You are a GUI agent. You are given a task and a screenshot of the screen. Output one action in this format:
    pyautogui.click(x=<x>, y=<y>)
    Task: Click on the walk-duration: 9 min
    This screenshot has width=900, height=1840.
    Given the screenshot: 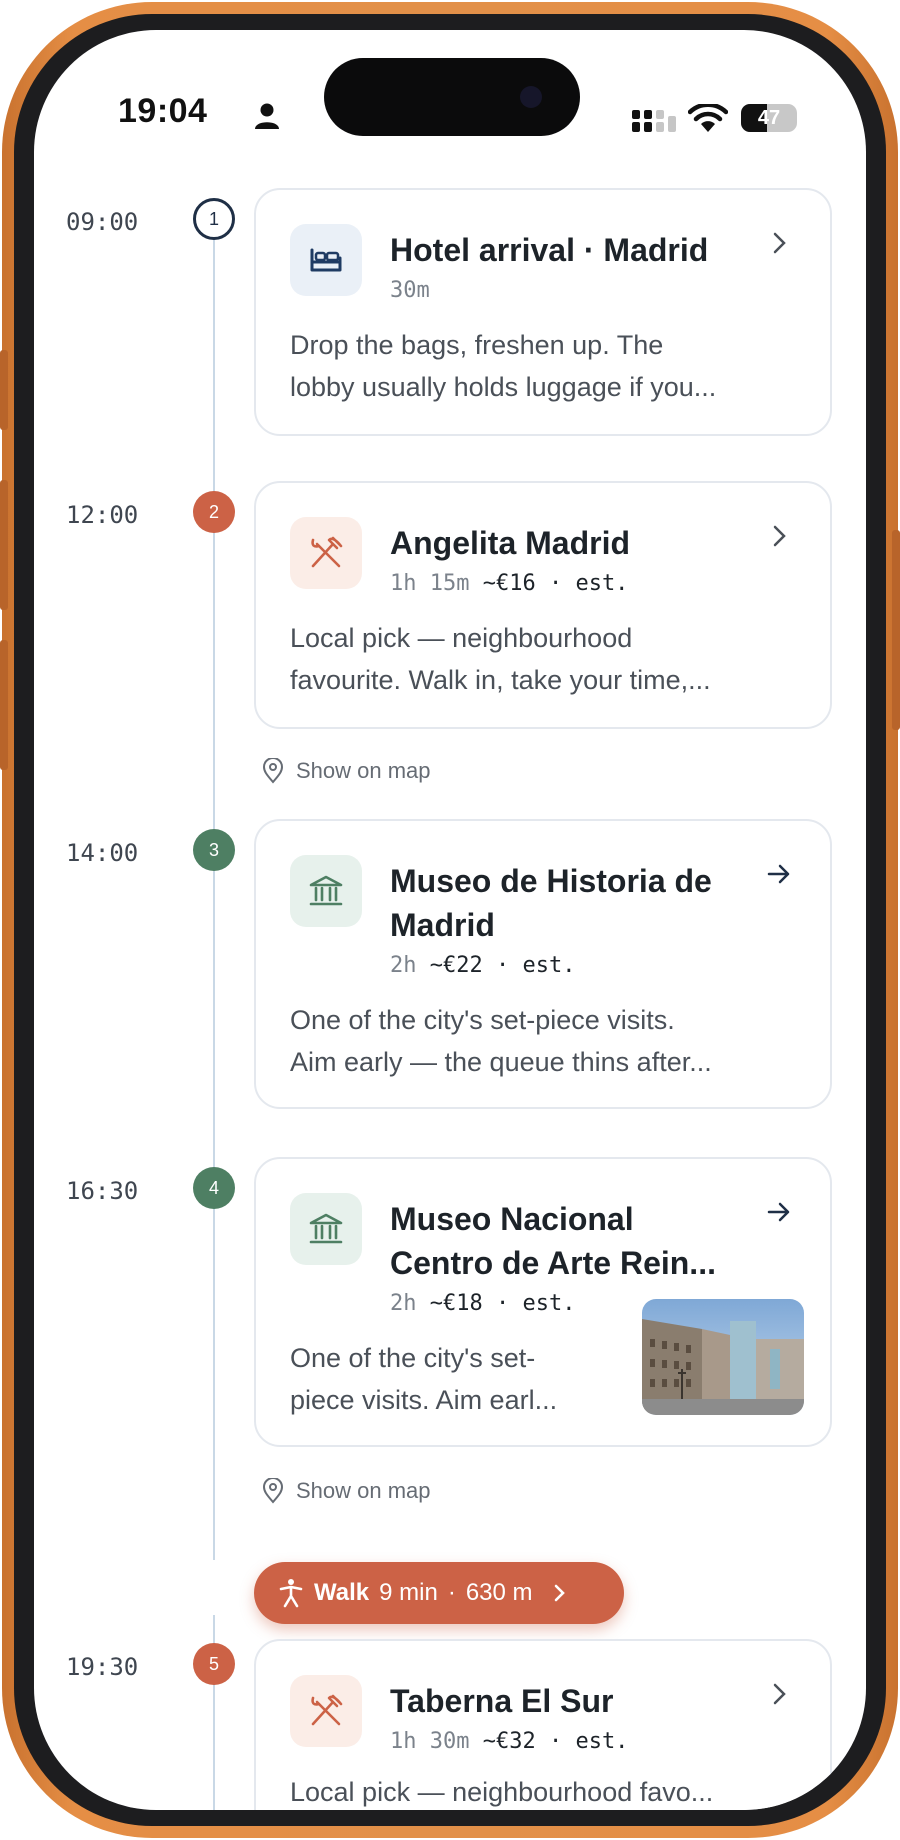 What is the action you would take?
    pyautogui.click(x=408, y=1592)
    